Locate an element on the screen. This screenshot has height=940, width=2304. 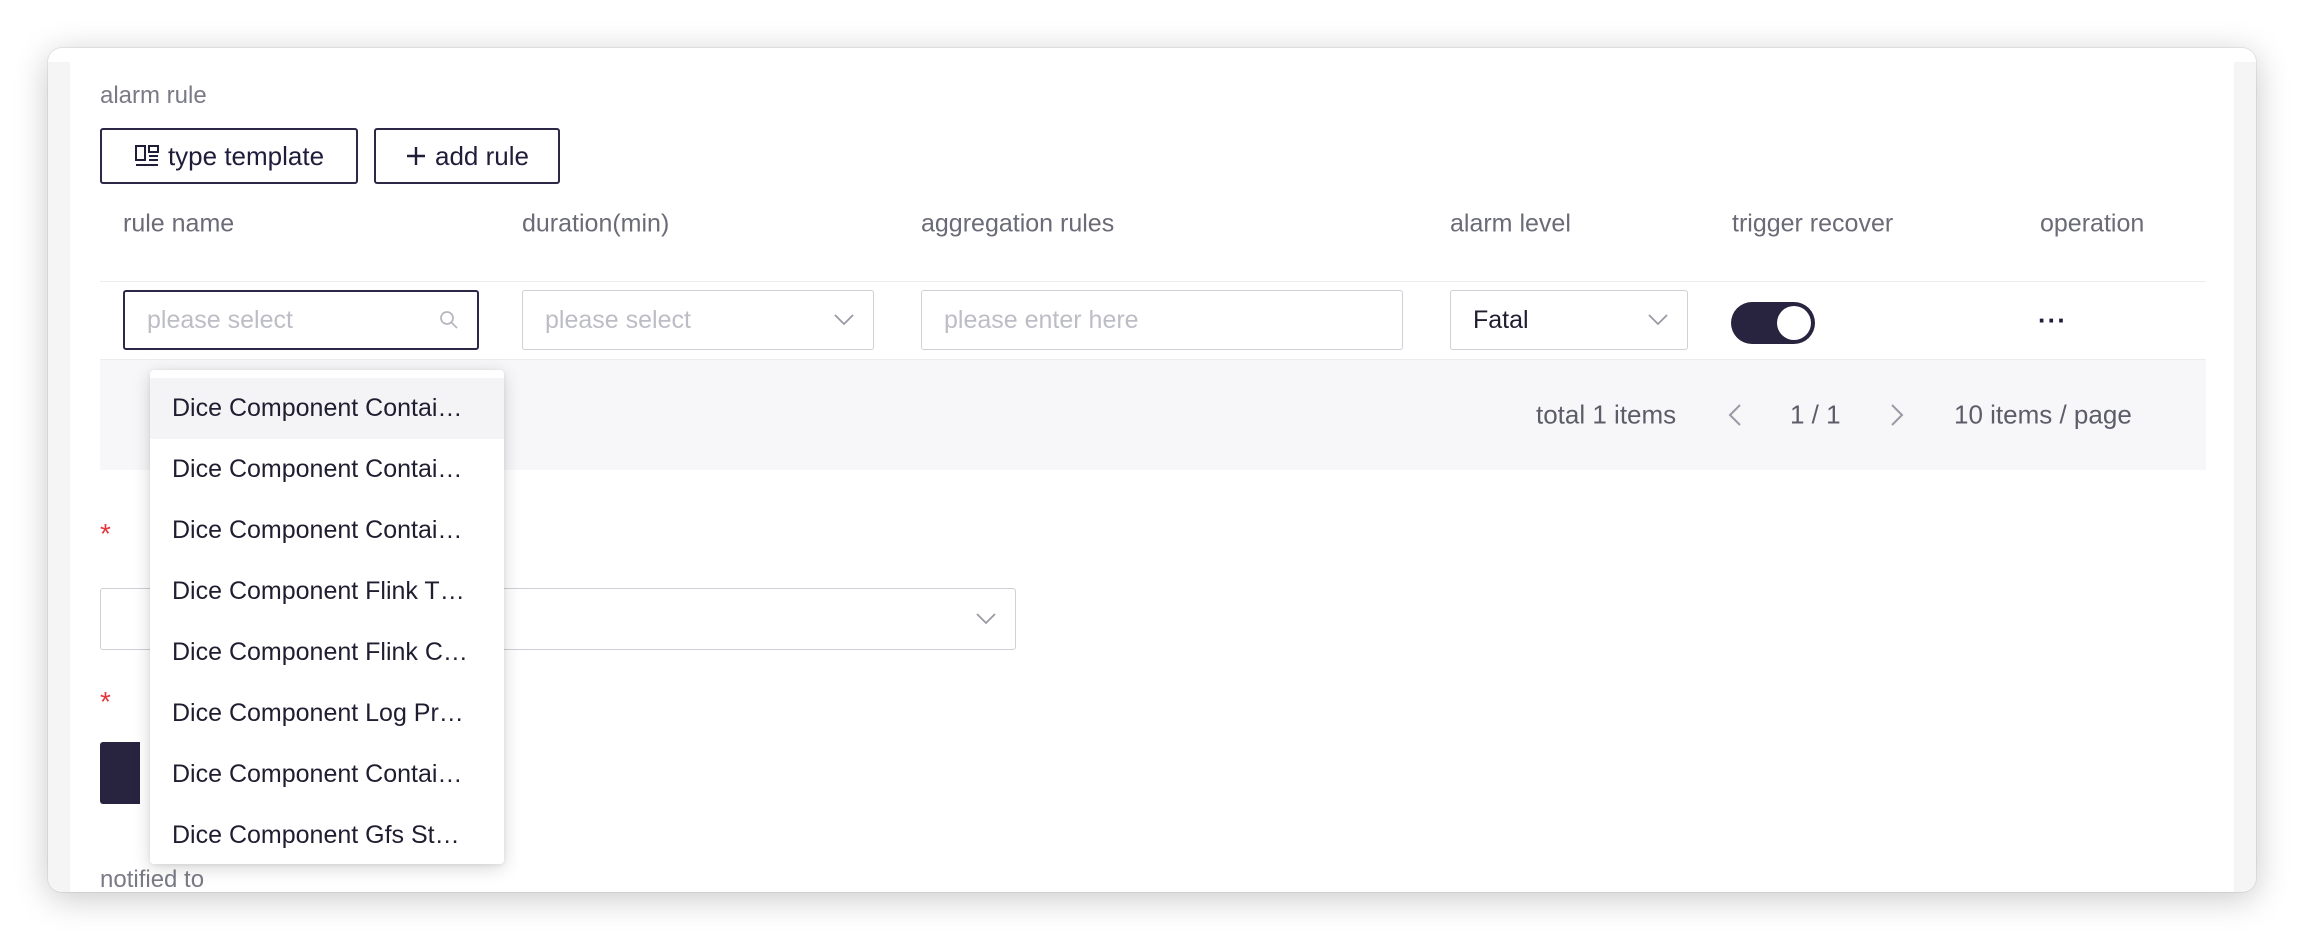
pagination-total: total 1 items is located at coordinates (1606, 414).